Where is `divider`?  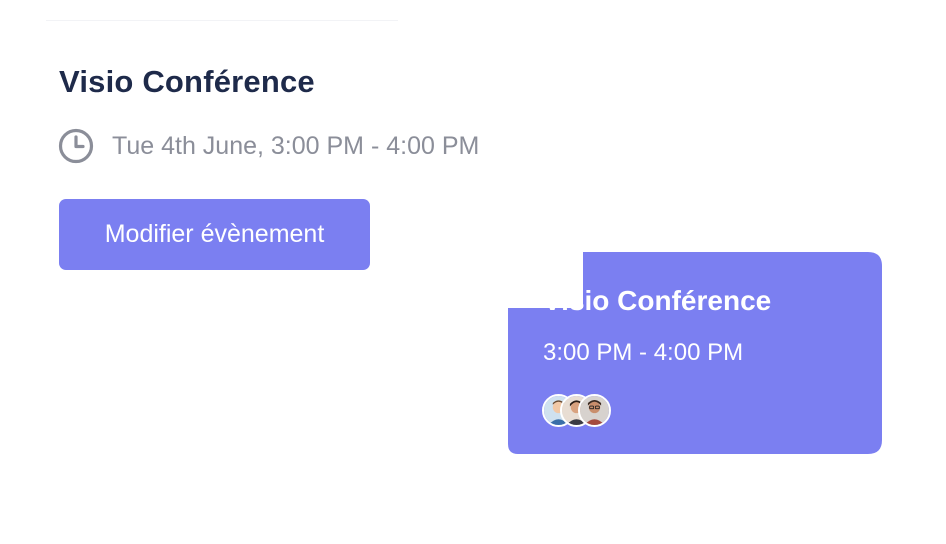 divider is located at coordinates (222, 20).